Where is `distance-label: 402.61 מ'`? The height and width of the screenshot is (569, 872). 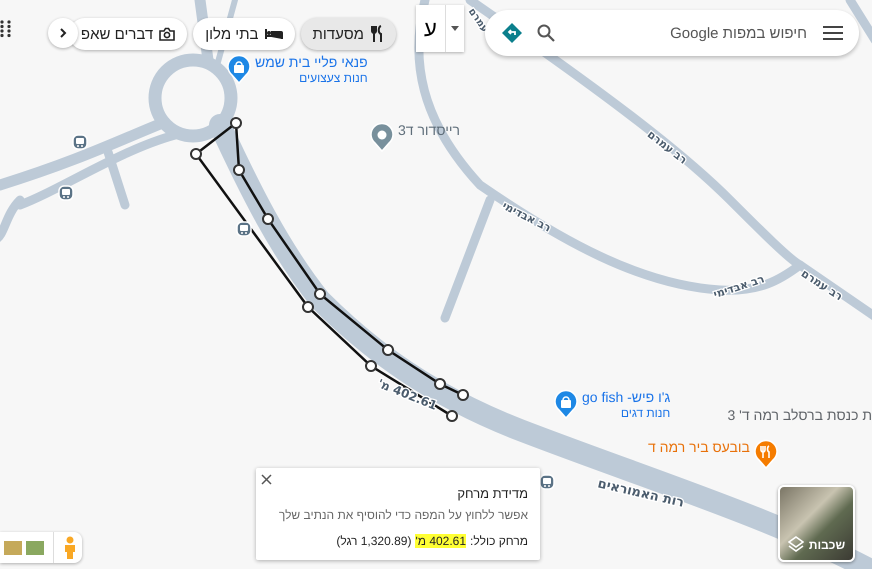 distance-label: 402.61 מ' is located at coordinates (408, 394).